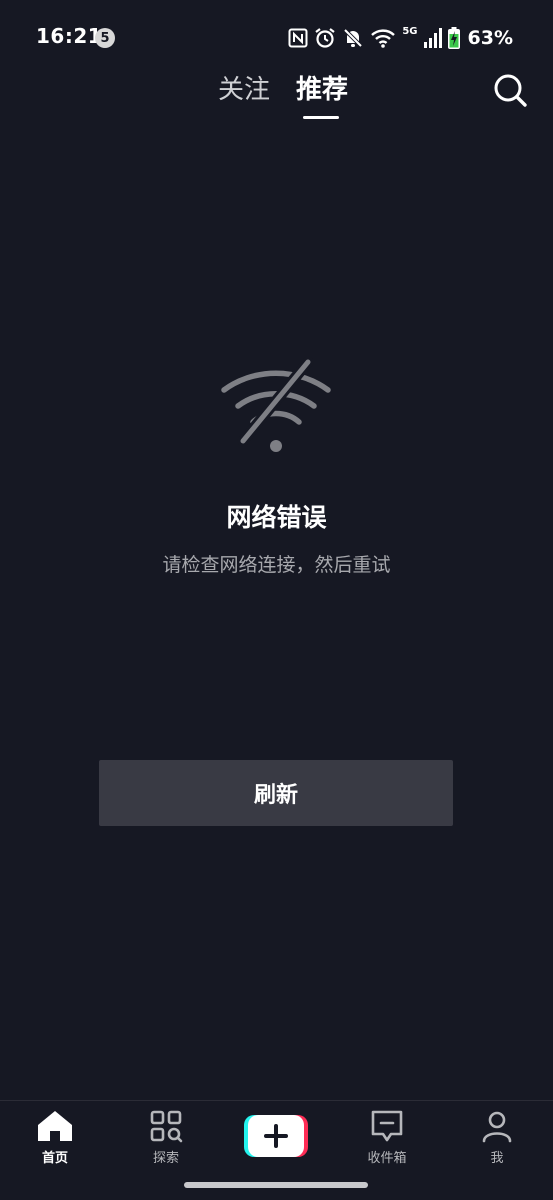 The width and height of the screenshot is (553, 1200). What do you see at coordinates (166, 1126) in the screenshot?
I see `explore-icon` at bounding box center [166, 1126].